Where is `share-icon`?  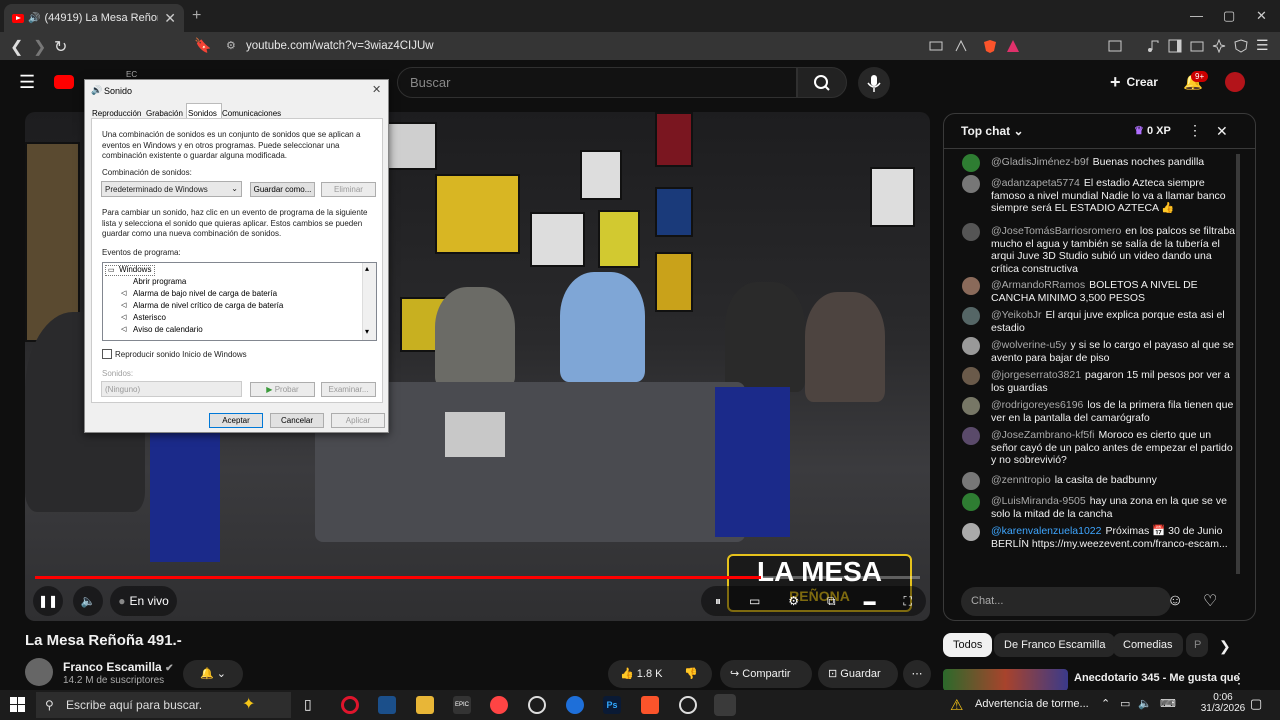
share-icon is located at coordinates (961, 46).